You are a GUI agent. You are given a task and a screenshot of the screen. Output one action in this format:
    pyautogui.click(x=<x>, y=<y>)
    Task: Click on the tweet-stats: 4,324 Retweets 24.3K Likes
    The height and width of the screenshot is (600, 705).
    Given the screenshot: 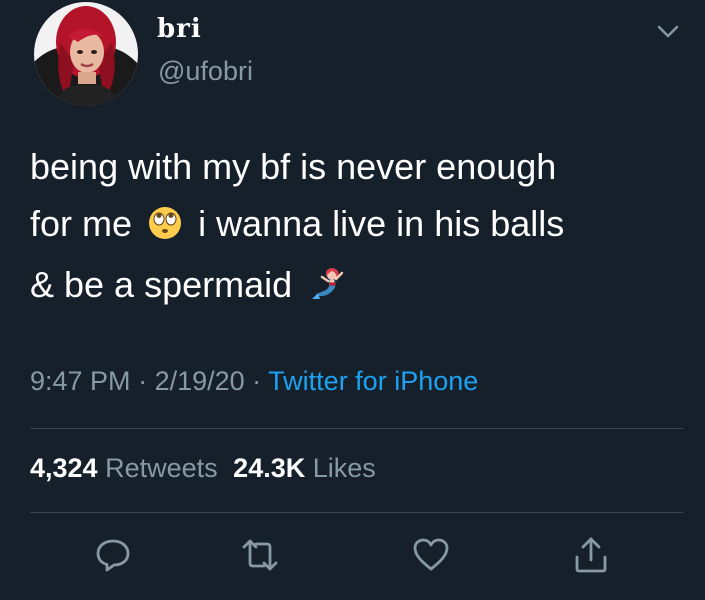 What is the action you would take?
    pyautogui.click(x=207, y=468)
    